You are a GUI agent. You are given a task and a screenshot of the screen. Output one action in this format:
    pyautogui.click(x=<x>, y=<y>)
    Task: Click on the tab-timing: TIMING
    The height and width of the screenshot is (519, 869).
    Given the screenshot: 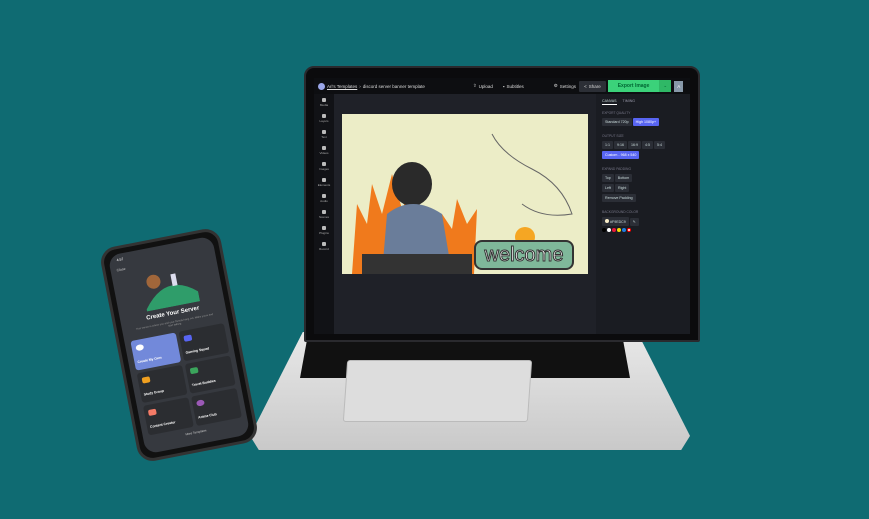 What is the action you would take?
    pyautogui.click(x=629, y=102)
    